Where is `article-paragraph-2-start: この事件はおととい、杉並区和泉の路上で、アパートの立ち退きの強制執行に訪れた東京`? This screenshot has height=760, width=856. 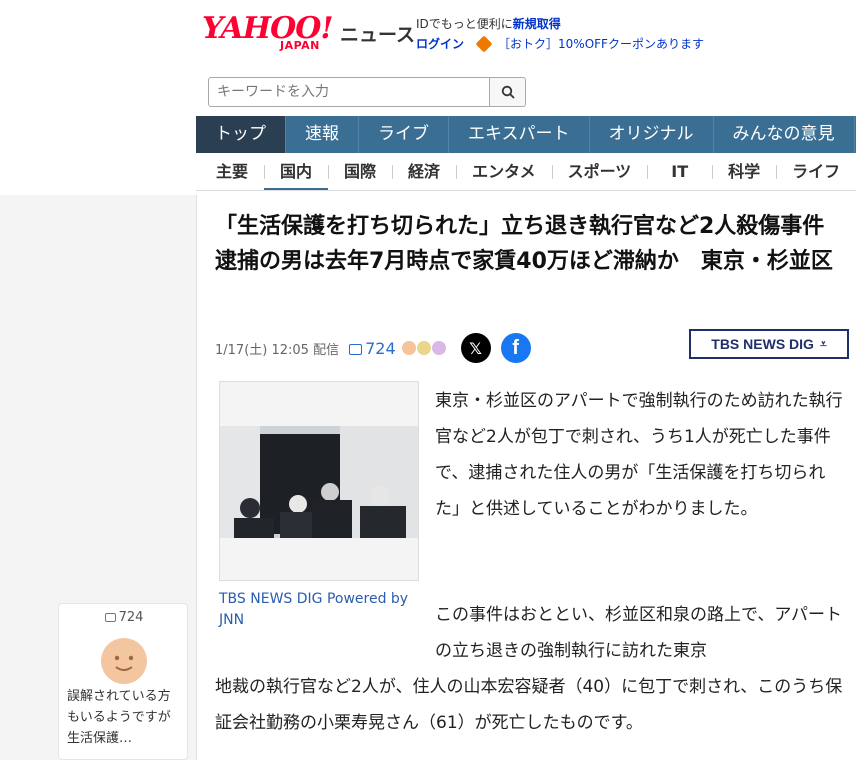 article-paragraph-2-start: この事件はおととい、杉並区和泉の路上で、アパートの立ち退きの強制執行に訪れた東京 is located at coordinates (638, 633).